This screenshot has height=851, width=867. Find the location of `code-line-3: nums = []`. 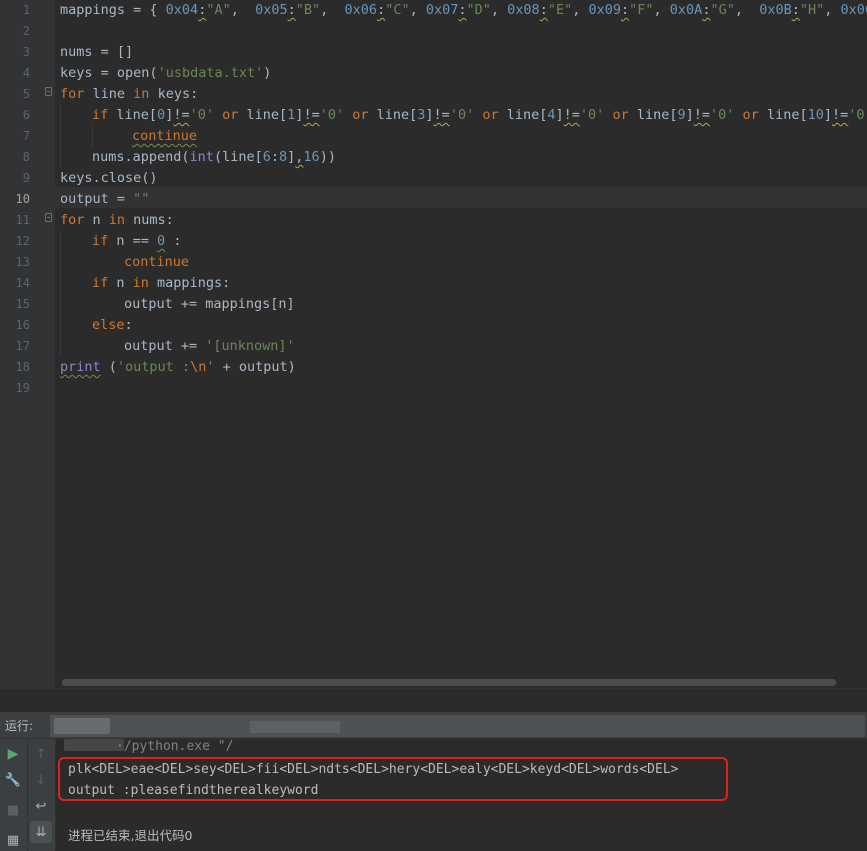

code-line-3: nums = [] is located at coordinates (97, 52).